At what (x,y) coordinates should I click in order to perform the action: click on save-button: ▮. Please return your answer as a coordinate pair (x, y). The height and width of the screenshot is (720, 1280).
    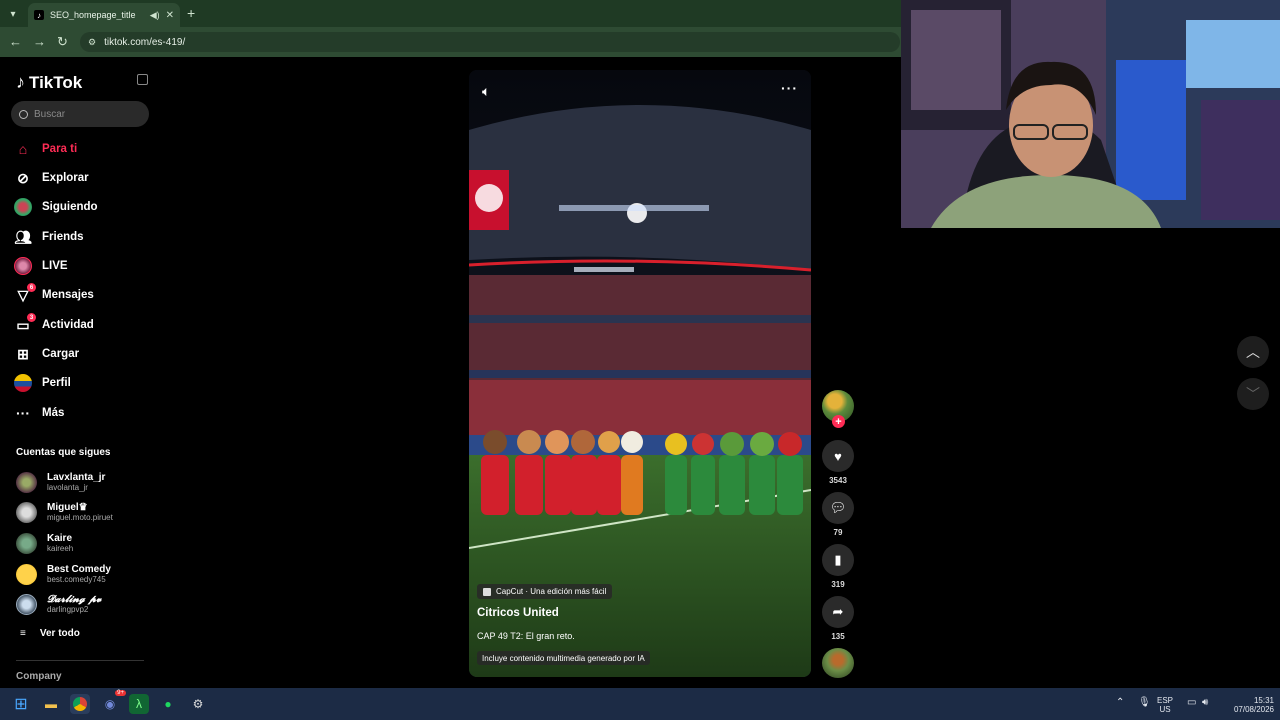
    Looking at the image, I should click on (838, 560).